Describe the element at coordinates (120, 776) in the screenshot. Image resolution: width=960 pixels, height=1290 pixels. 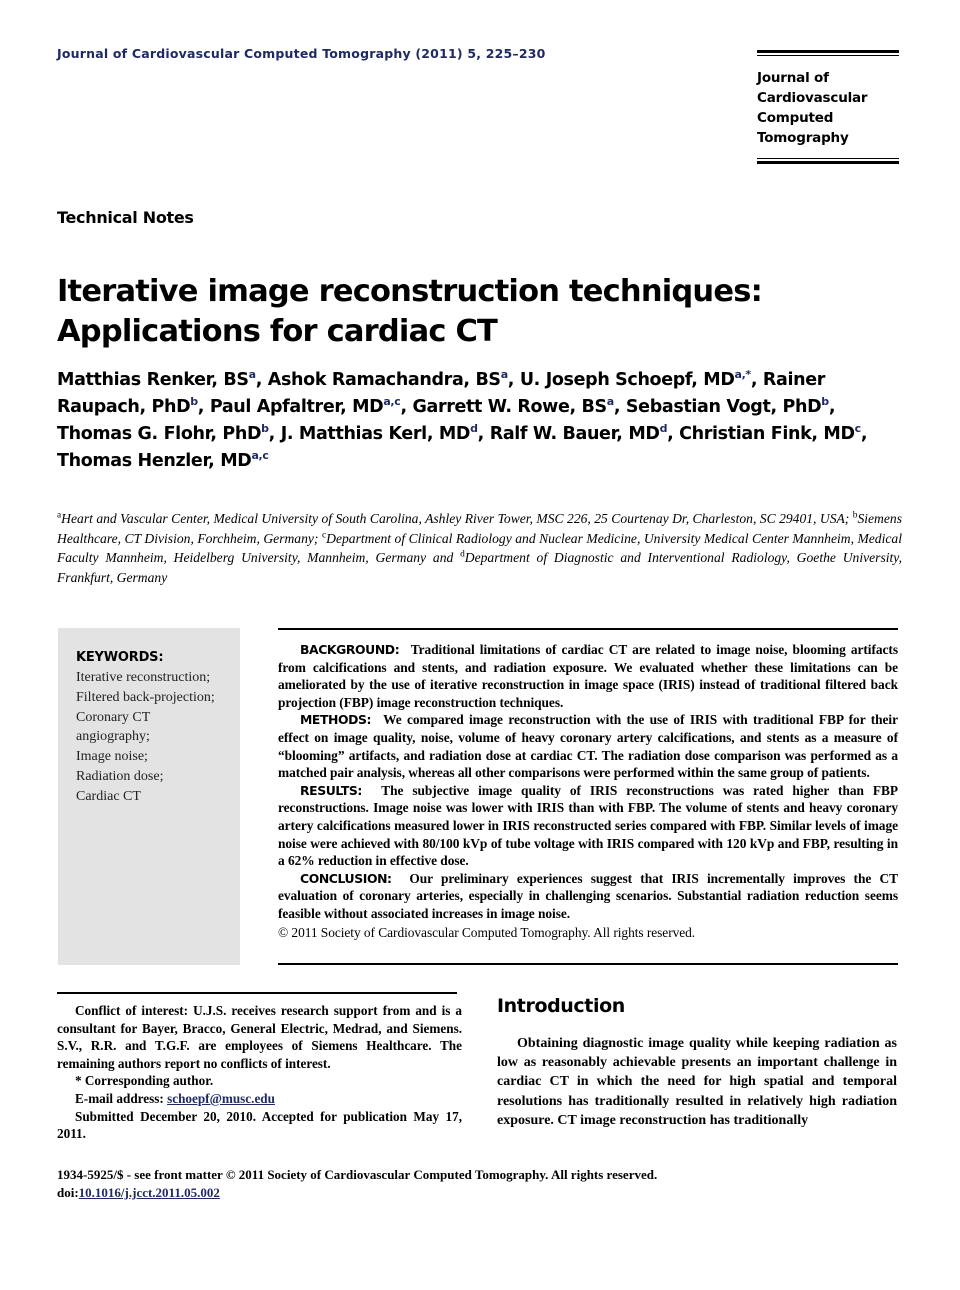
I see `keyword-item: Radiation dose;` at that location.